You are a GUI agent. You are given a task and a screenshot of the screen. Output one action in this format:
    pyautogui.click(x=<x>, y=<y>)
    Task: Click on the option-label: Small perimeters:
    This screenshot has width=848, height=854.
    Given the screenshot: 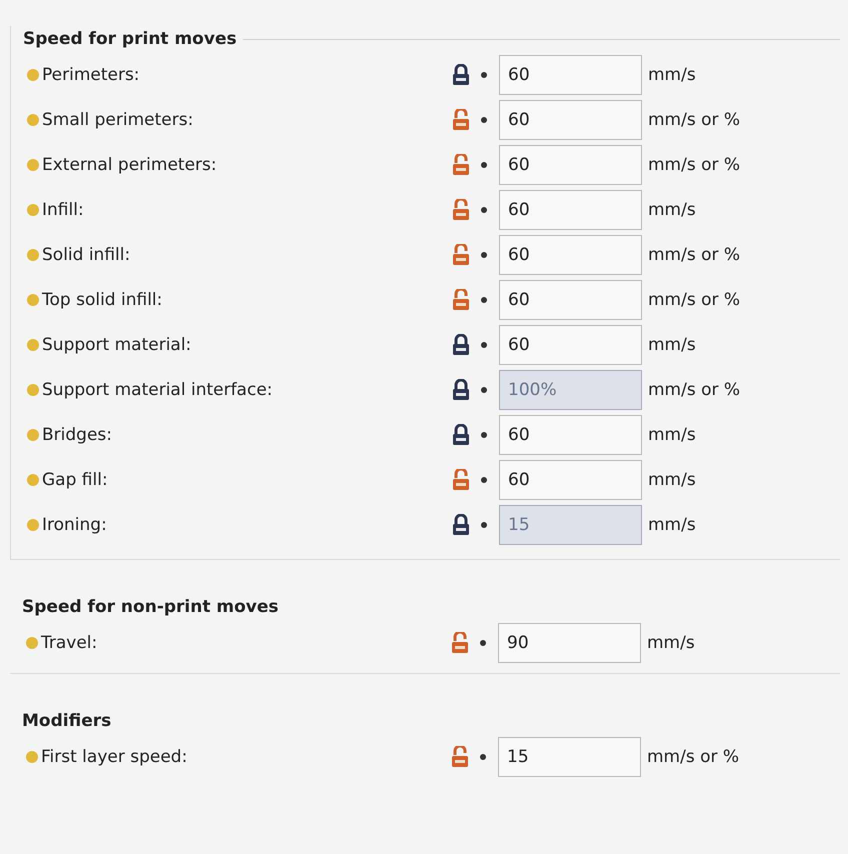 What is the action you would take?
    pyautogui.click(x=118, y=120)
    